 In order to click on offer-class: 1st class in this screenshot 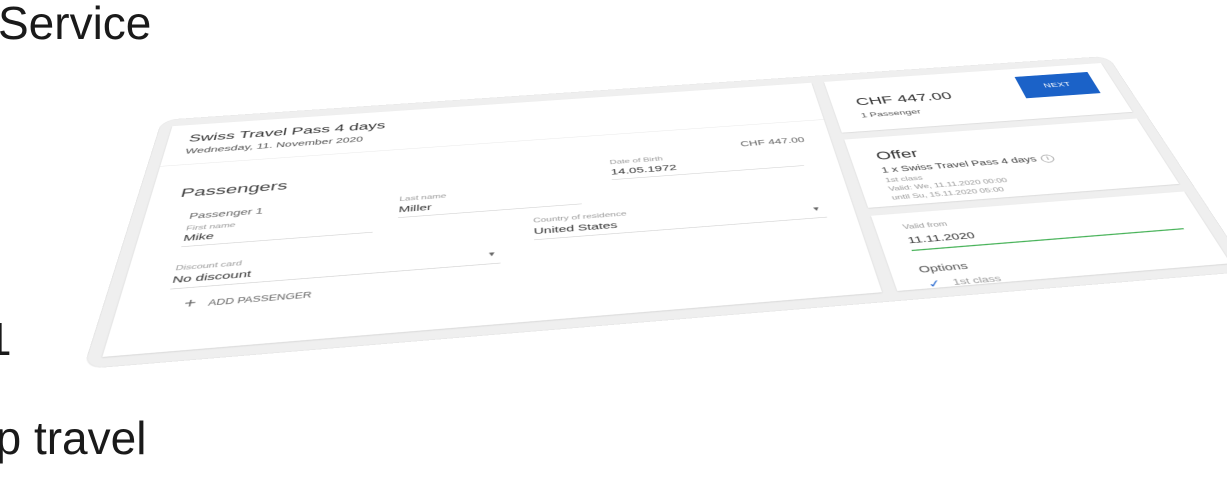, I will do `click(904, 179)`.